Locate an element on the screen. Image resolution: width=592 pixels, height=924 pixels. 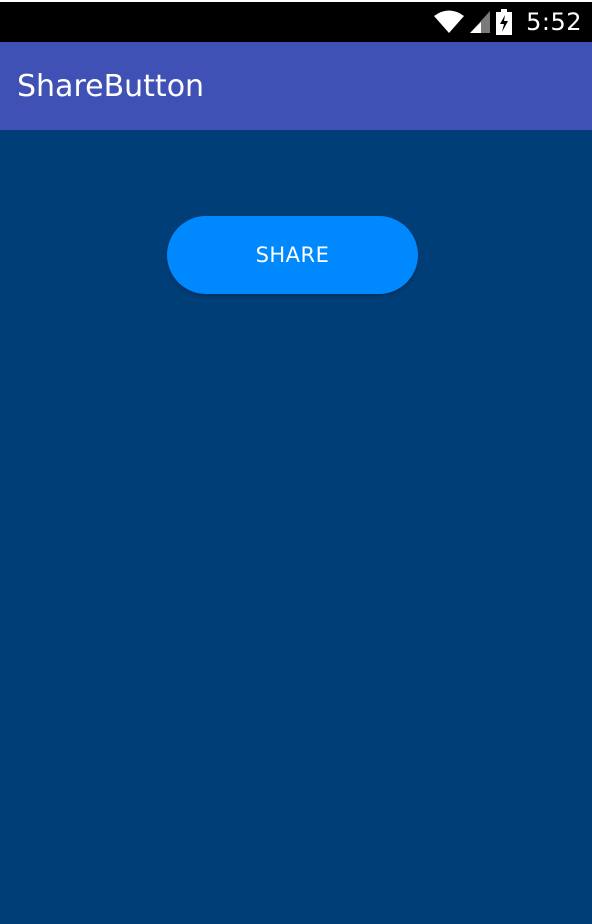
battery-charging-icon is located at coordinates (504, 22).